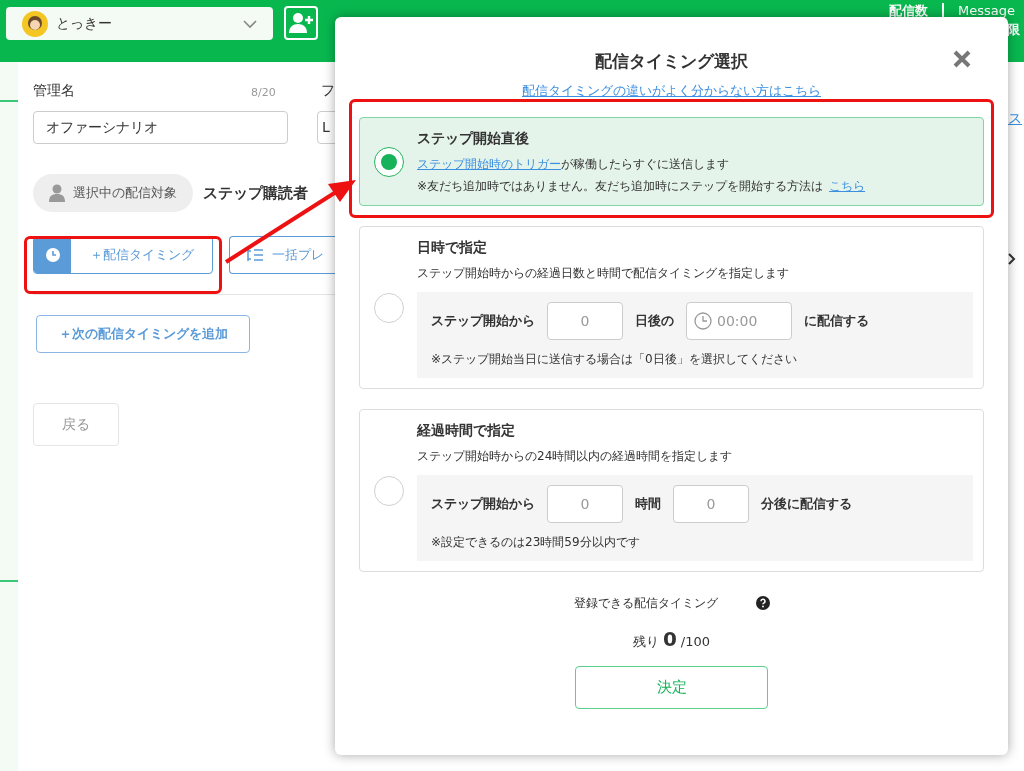 This screenshot has height=771, width=1024. I want to click on field-label: 時間, so click(648, 504).